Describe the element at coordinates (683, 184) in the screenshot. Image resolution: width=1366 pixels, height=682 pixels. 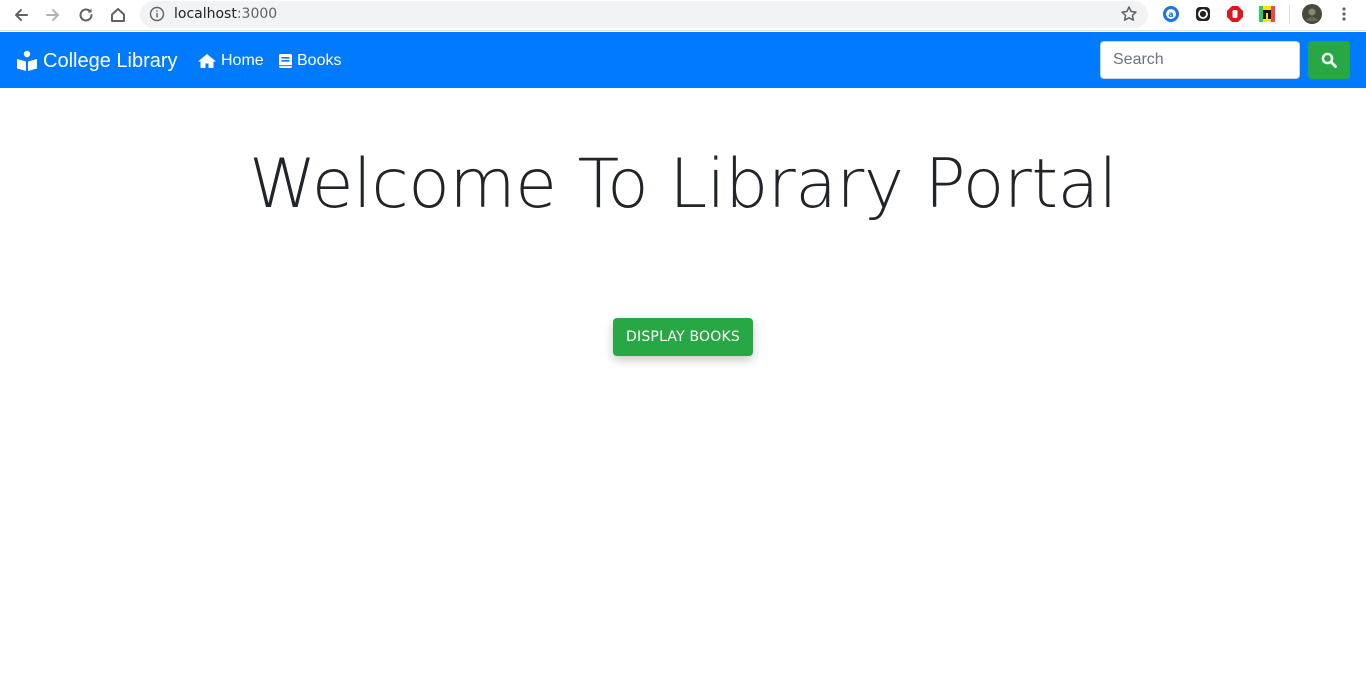
I see `page-title: Welcome To Library Portal` at that location.